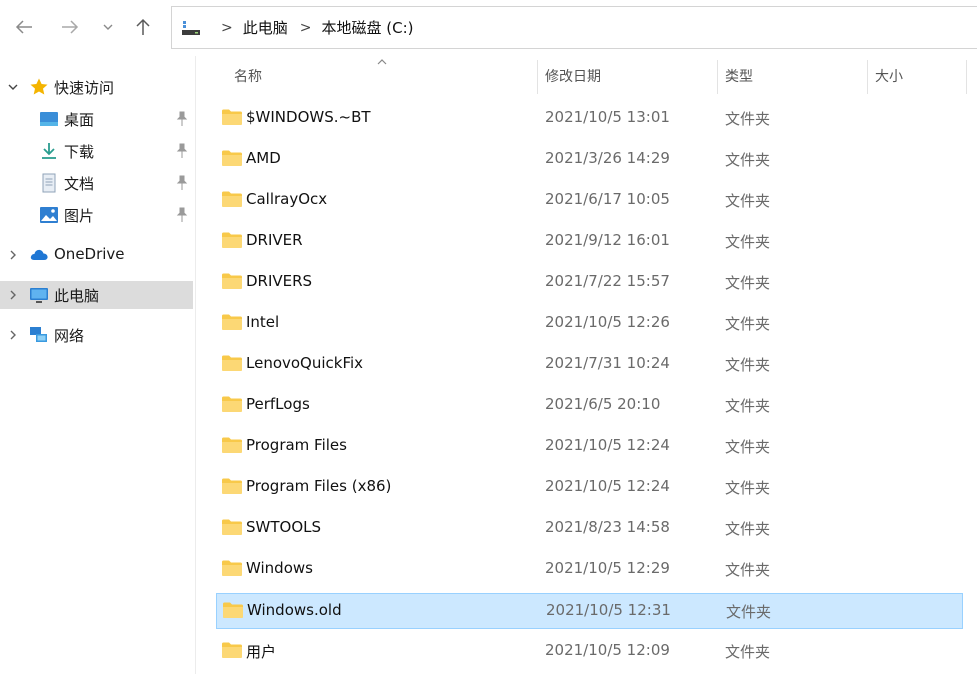  I want to click on file-row: Intel 2021/10/5 12:26 文件夹, so click(589, 324).